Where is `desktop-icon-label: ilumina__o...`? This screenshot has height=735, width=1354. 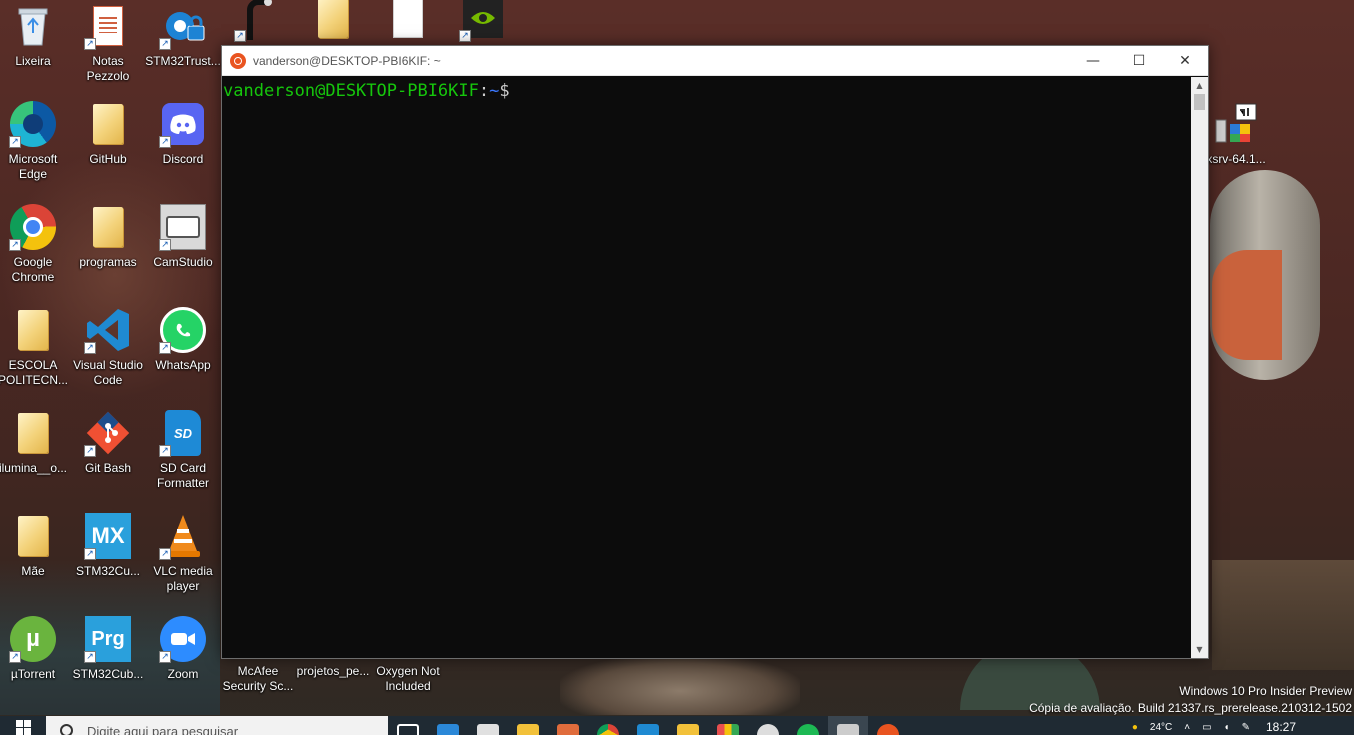 desktop-icon-label: ilumina__o... is located at coordinates (34, 468).